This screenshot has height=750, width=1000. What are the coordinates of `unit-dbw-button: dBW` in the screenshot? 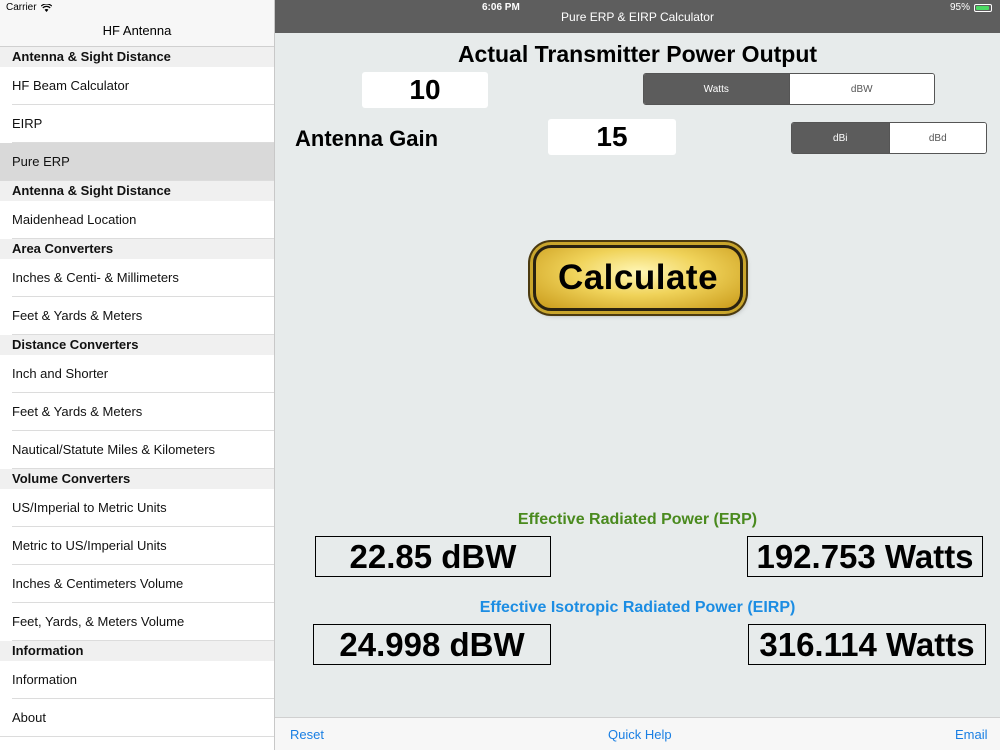 It's located at (861, 89).